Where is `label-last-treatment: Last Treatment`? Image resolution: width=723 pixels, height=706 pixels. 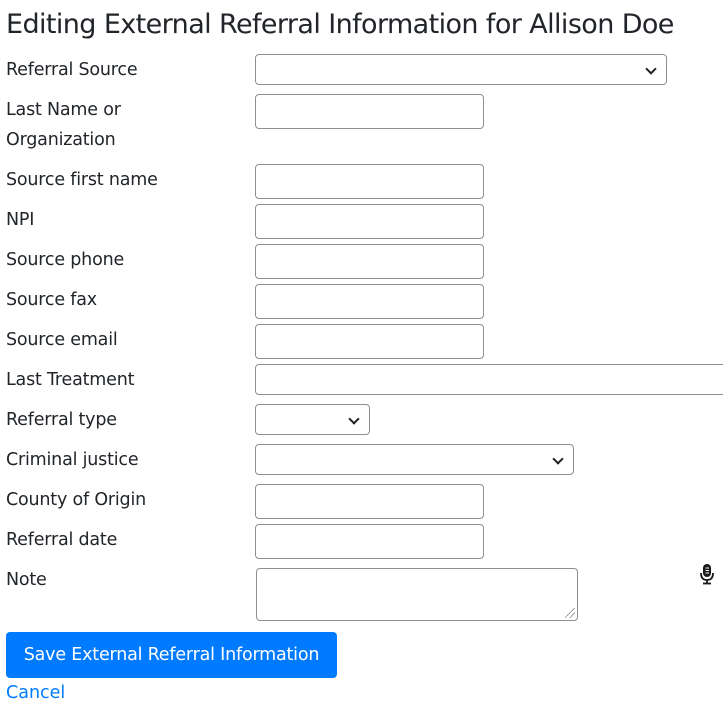
label-last-treatment: Last Treatment is located at coordinates (70, 380).